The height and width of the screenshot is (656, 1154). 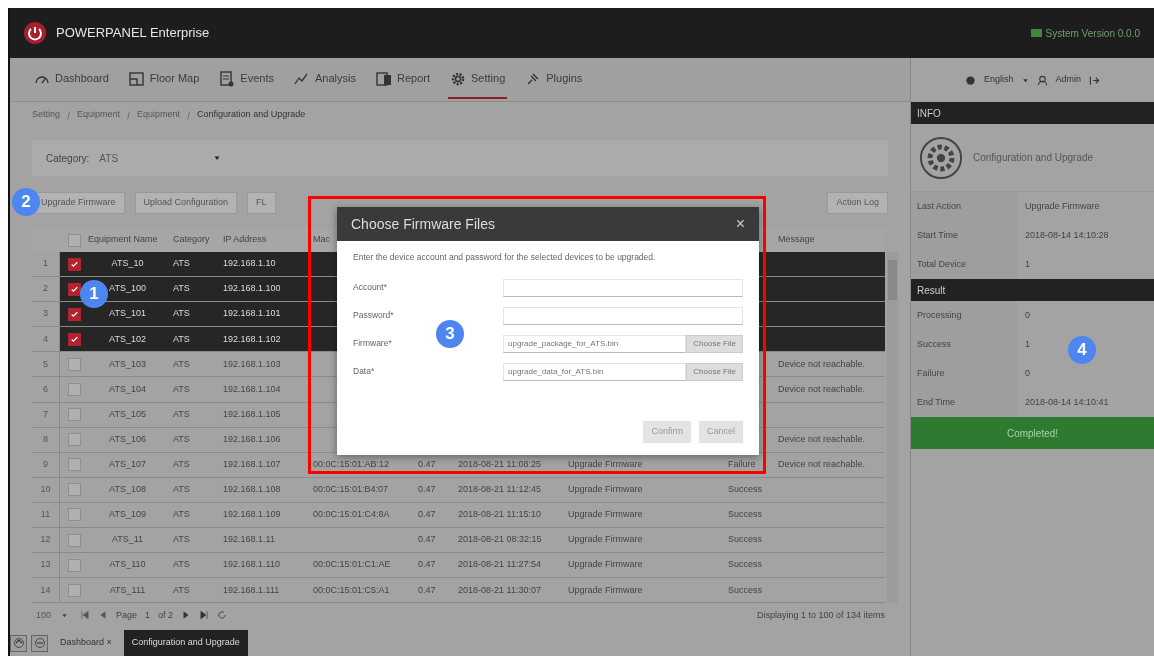 I want to click on detail-value: 0, so click(x=1027, y=373).